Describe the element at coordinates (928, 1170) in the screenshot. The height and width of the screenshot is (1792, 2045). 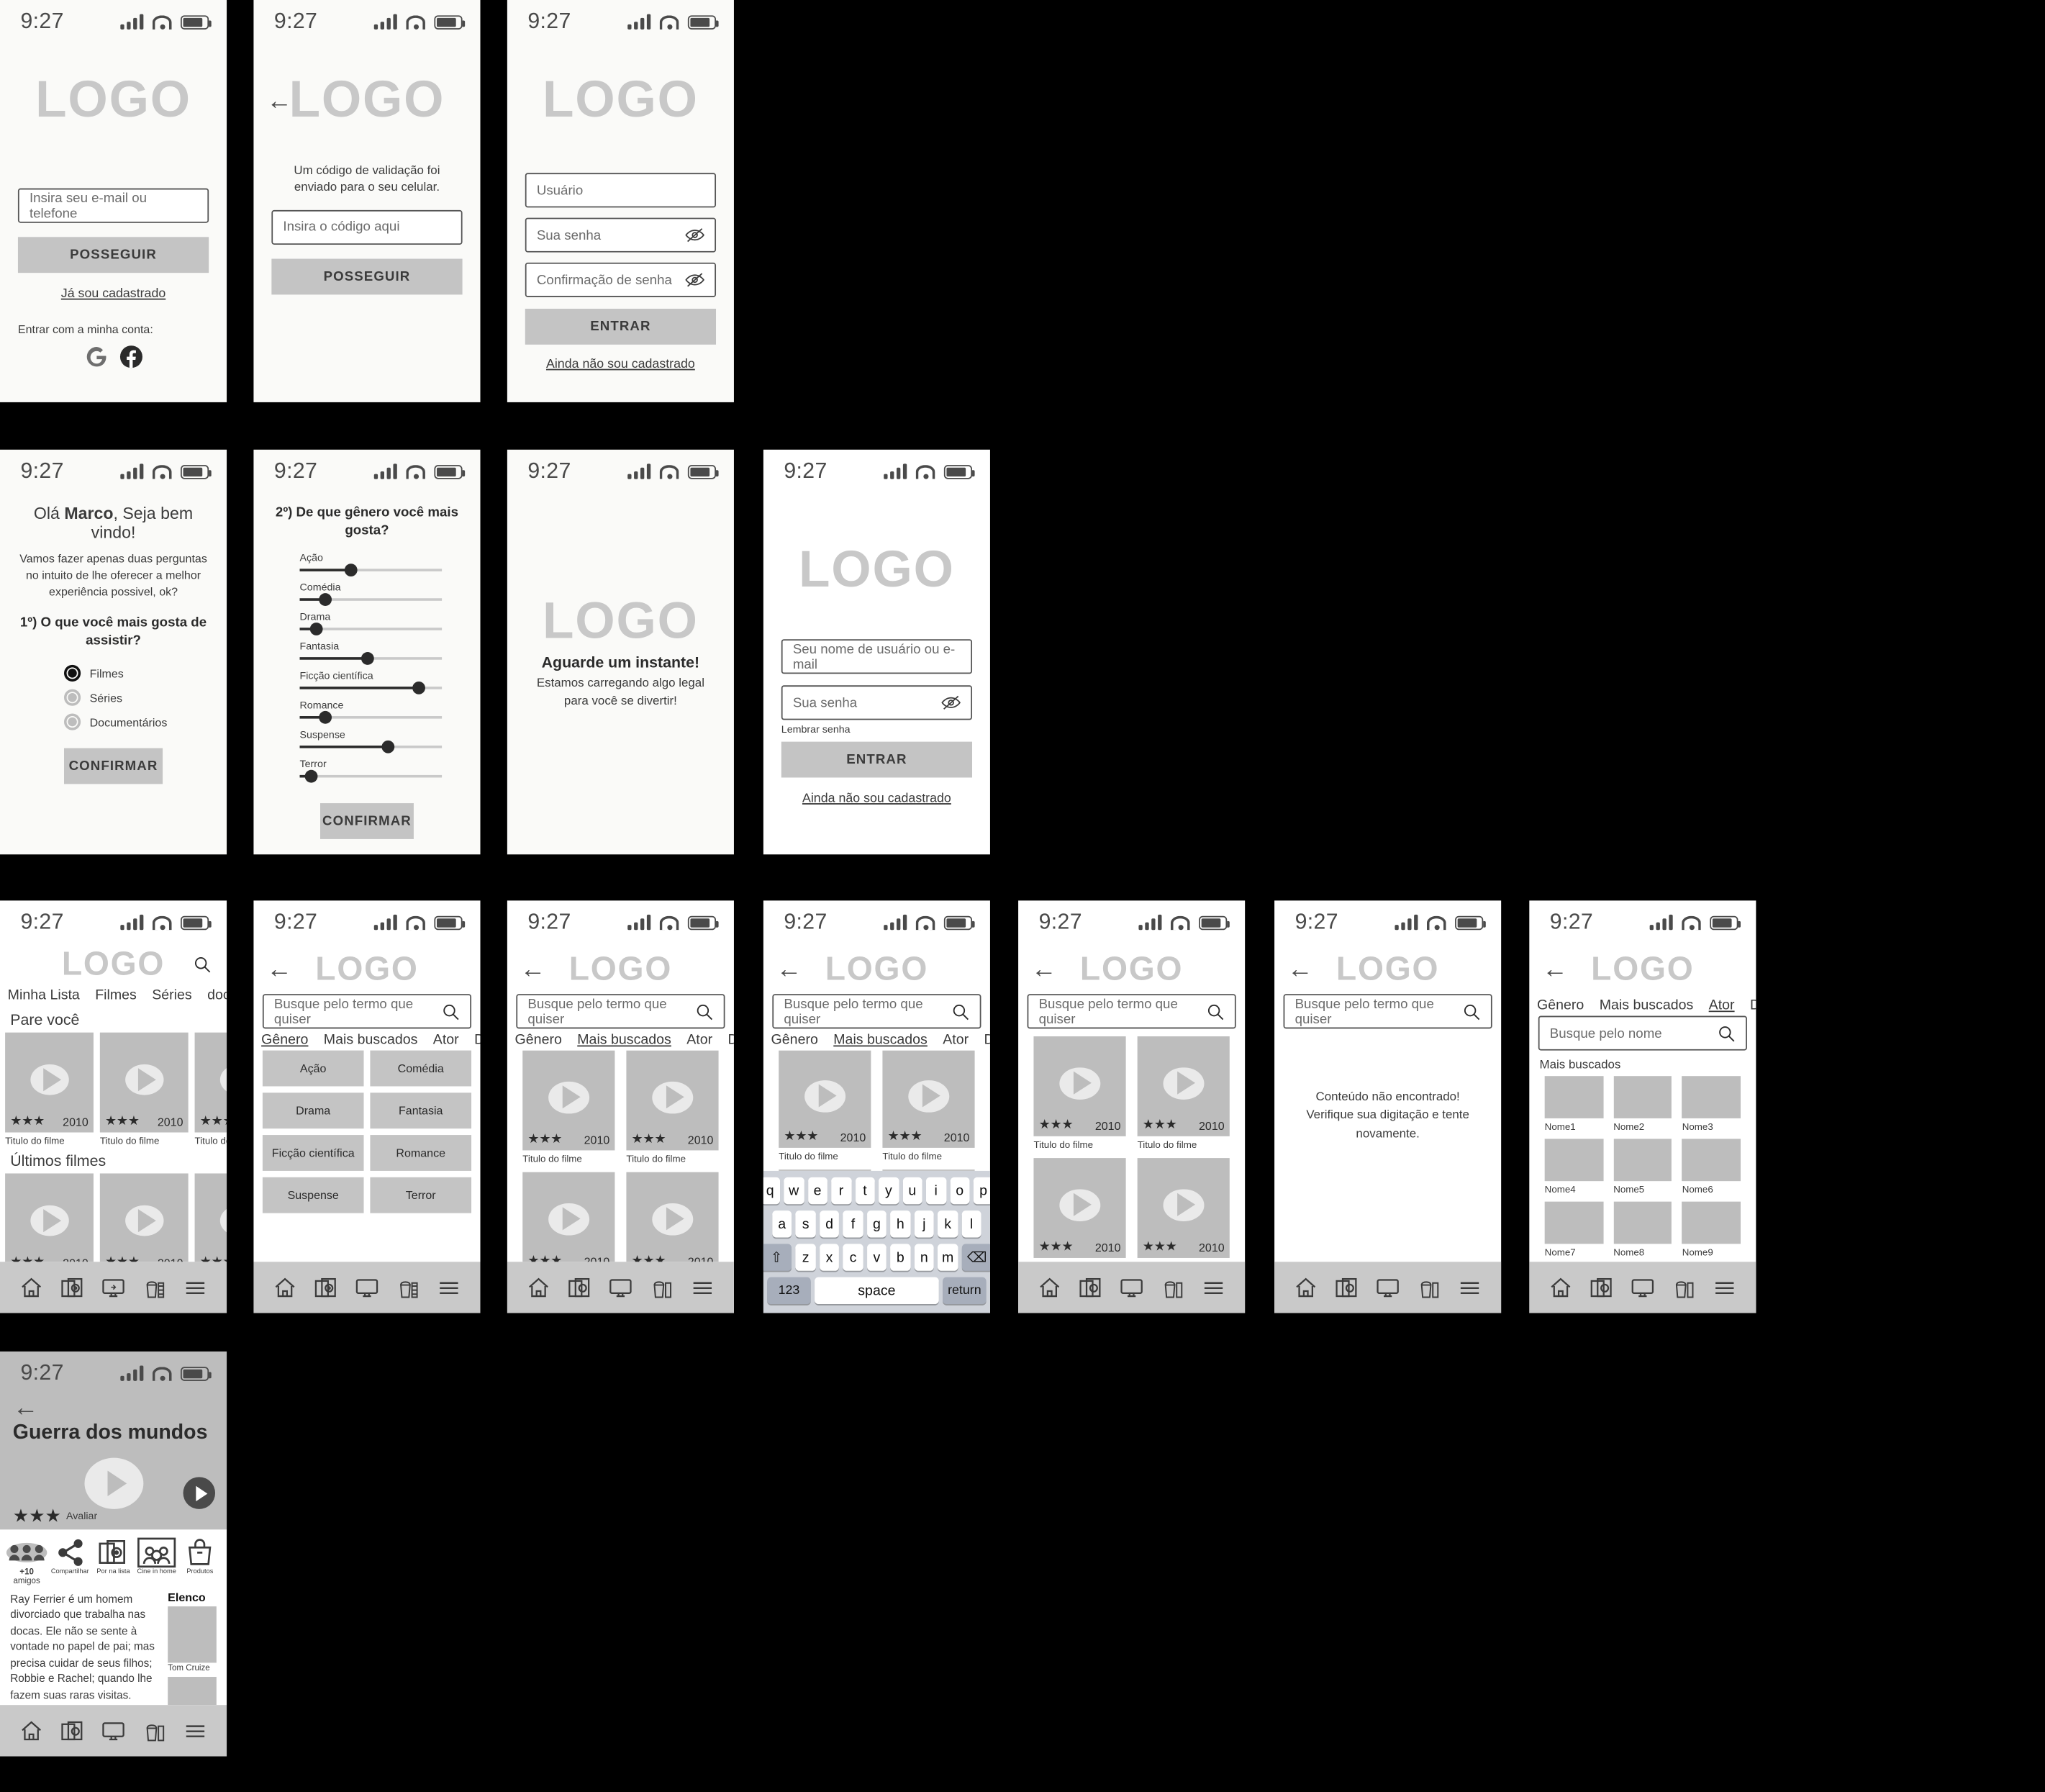
I see `movie-card` at that location.